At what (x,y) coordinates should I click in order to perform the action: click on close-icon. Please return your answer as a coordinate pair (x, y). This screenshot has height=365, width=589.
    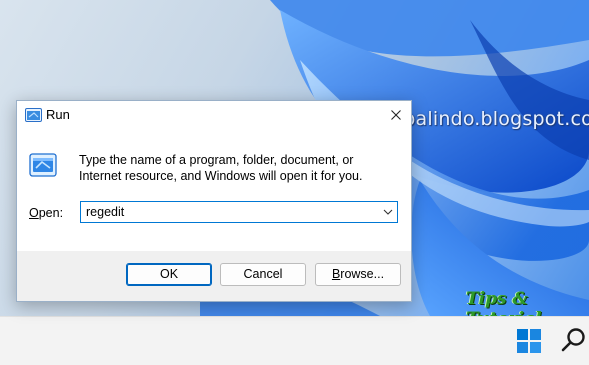
    Looking at the image, I should click on (396, 115).